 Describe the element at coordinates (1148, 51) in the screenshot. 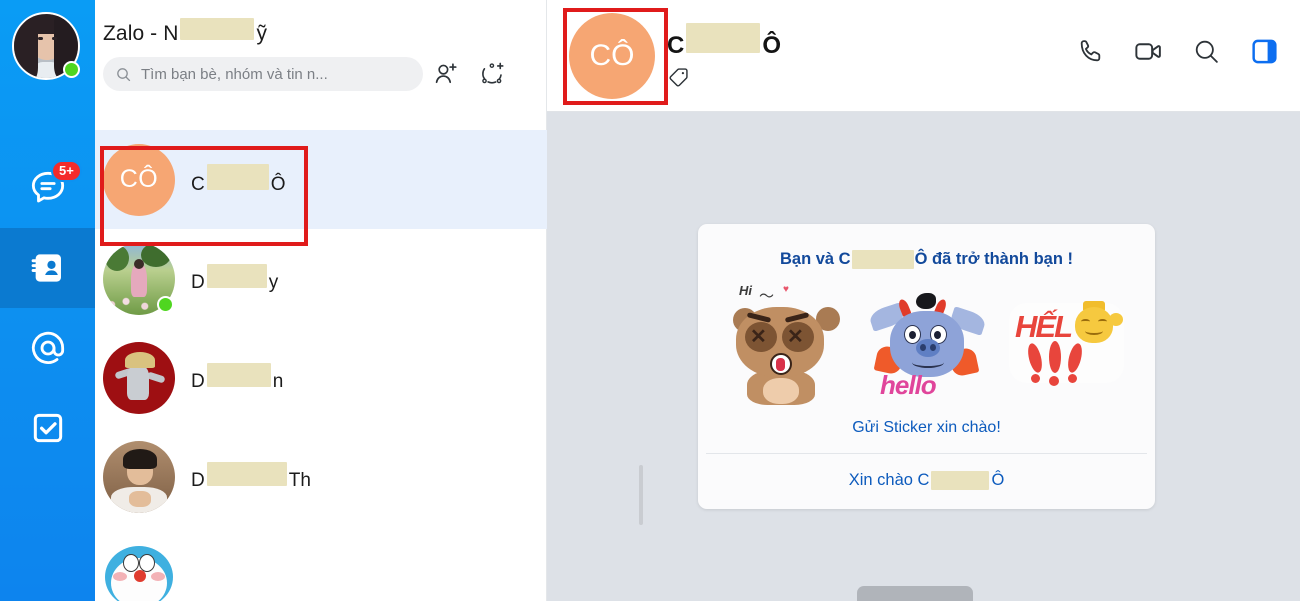

I see `video-camera-icon` at that location.